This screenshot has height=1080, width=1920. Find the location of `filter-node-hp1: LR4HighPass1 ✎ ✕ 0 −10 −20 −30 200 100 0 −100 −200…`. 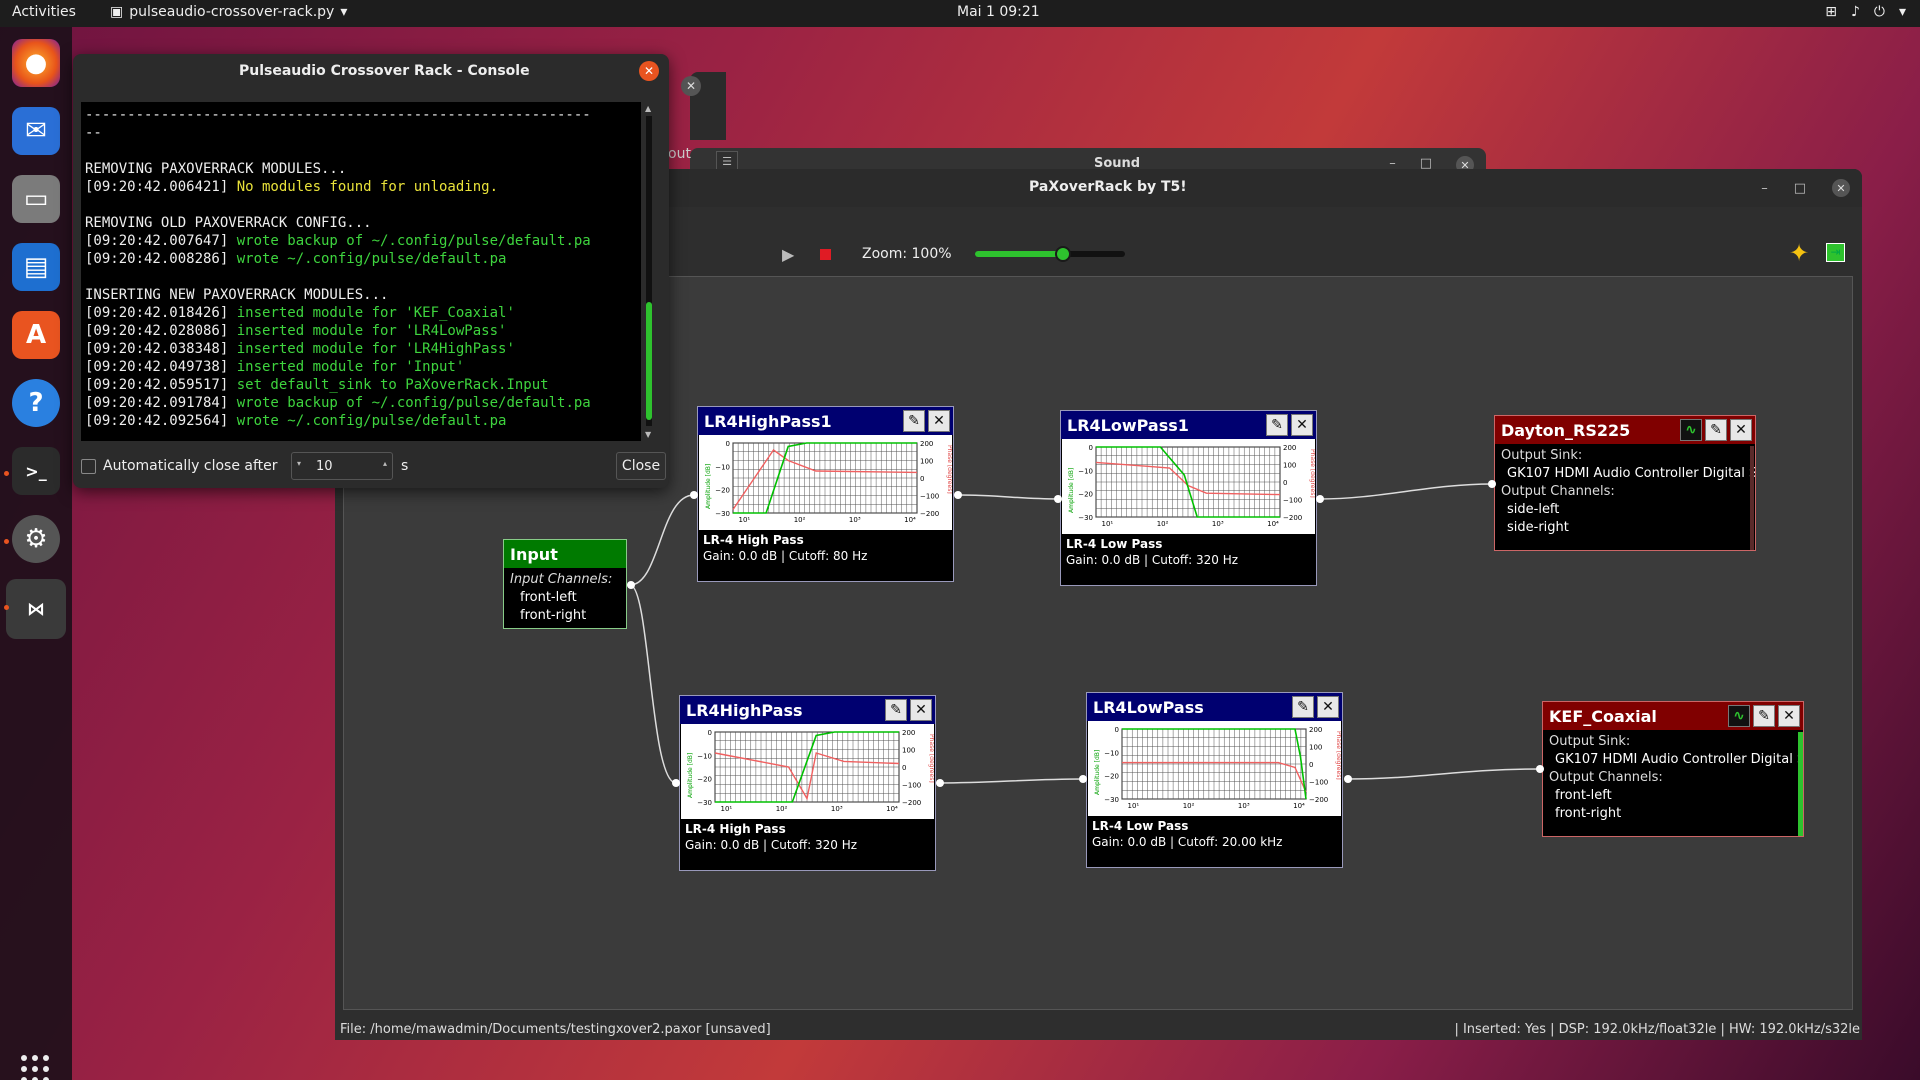

filter-node-hp1: LR4HighPass1 ✎ ✕ 0 −10 −20 −30 200 100 0 −100 −200… is located at coordinates (825, 494).